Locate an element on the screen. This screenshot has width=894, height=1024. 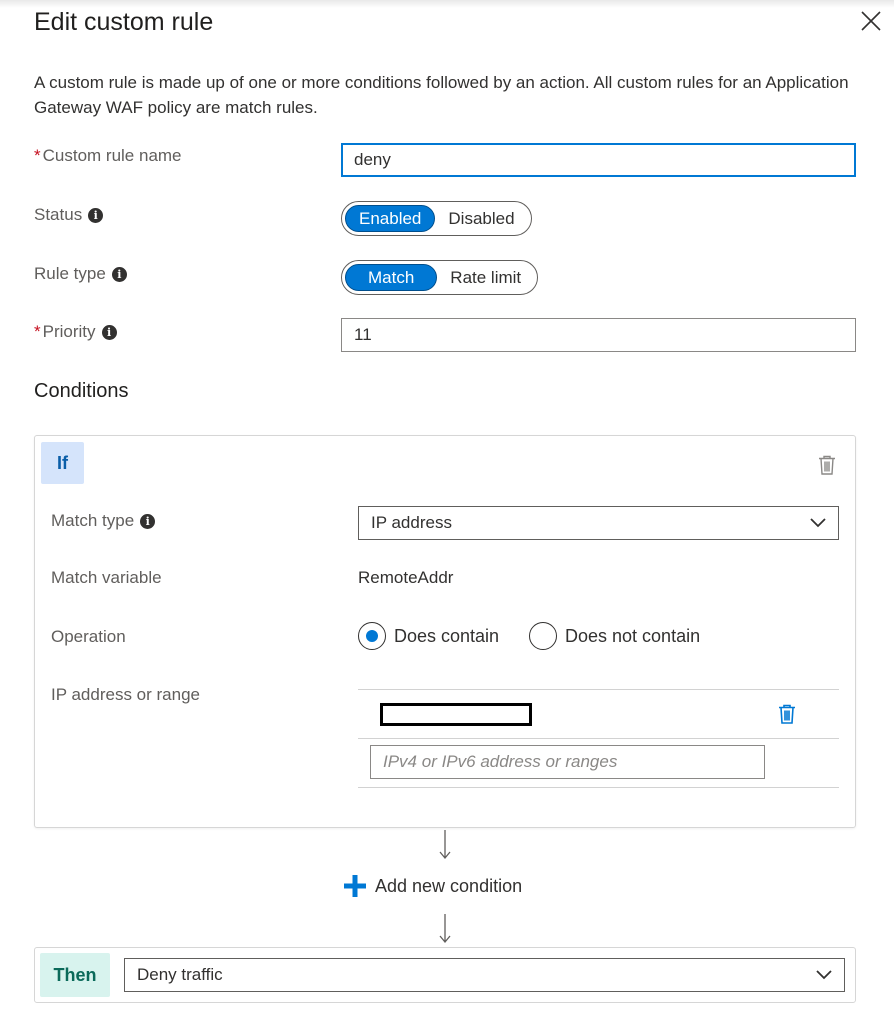
match-variable-label: Match variable is located at coordinates (106, 577).